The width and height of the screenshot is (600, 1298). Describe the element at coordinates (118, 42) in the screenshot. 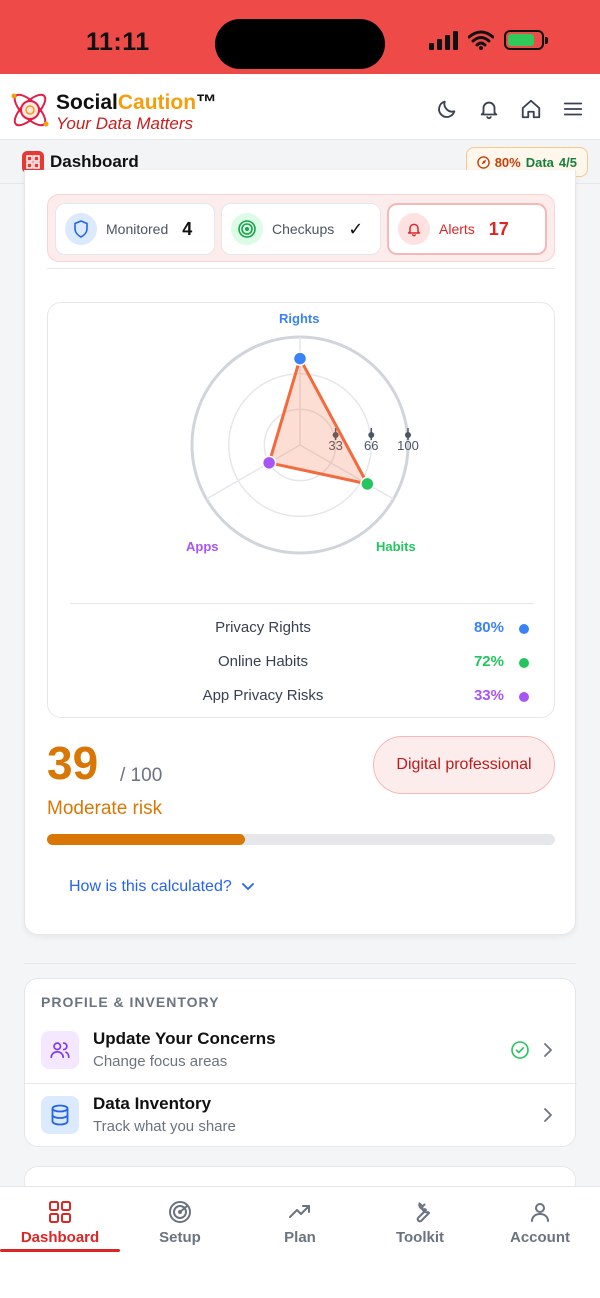

I see `status-time: 11:11` at that location.